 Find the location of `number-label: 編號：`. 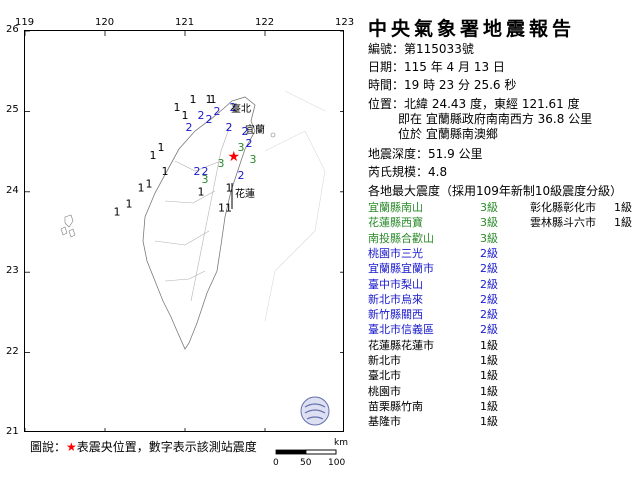

number-label: 編號： is located at coordinates (386, 49).